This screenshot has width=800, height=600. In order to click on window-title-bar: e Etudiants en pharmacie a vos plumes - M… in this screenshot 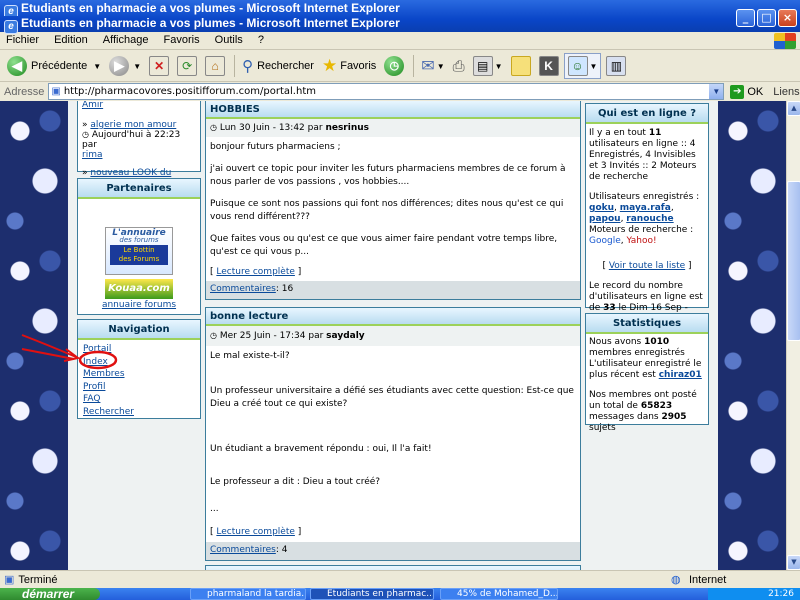, I will do `click(400, 17)`.